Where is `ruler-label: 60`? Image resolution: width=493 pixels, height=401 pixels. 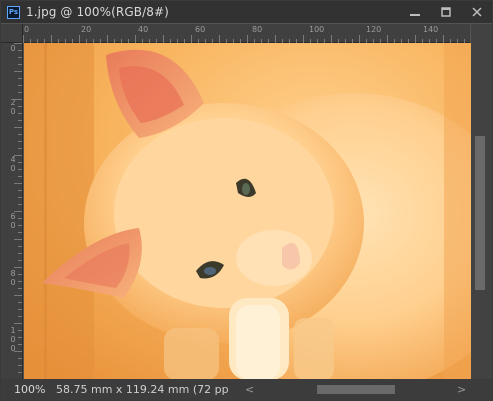 ruler-label: 60 is located at coordinates (200, 29).